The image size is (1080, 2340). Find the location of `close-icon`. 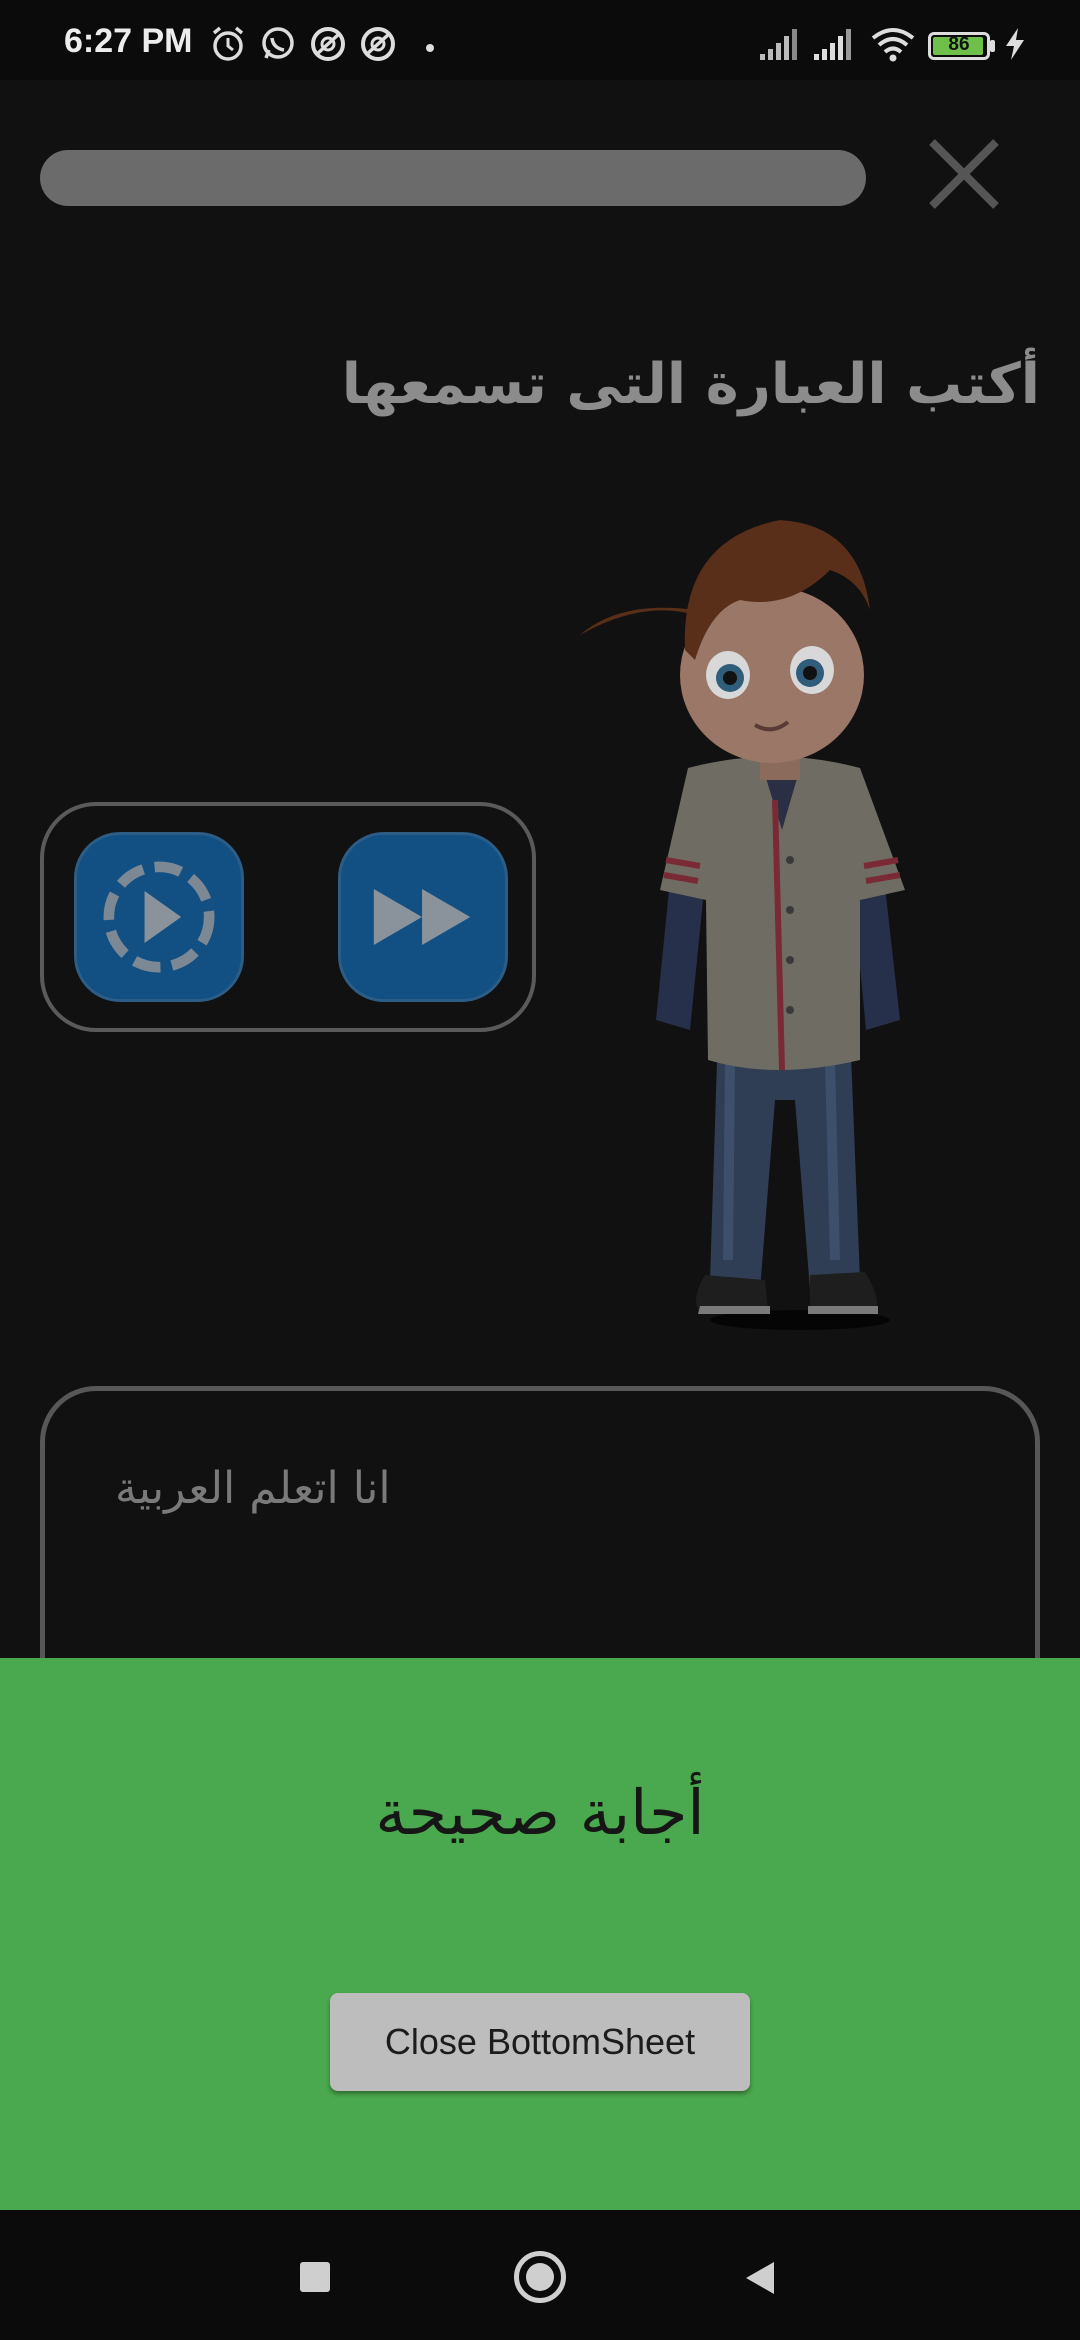

close-icon is located at coordinates (964, 174).